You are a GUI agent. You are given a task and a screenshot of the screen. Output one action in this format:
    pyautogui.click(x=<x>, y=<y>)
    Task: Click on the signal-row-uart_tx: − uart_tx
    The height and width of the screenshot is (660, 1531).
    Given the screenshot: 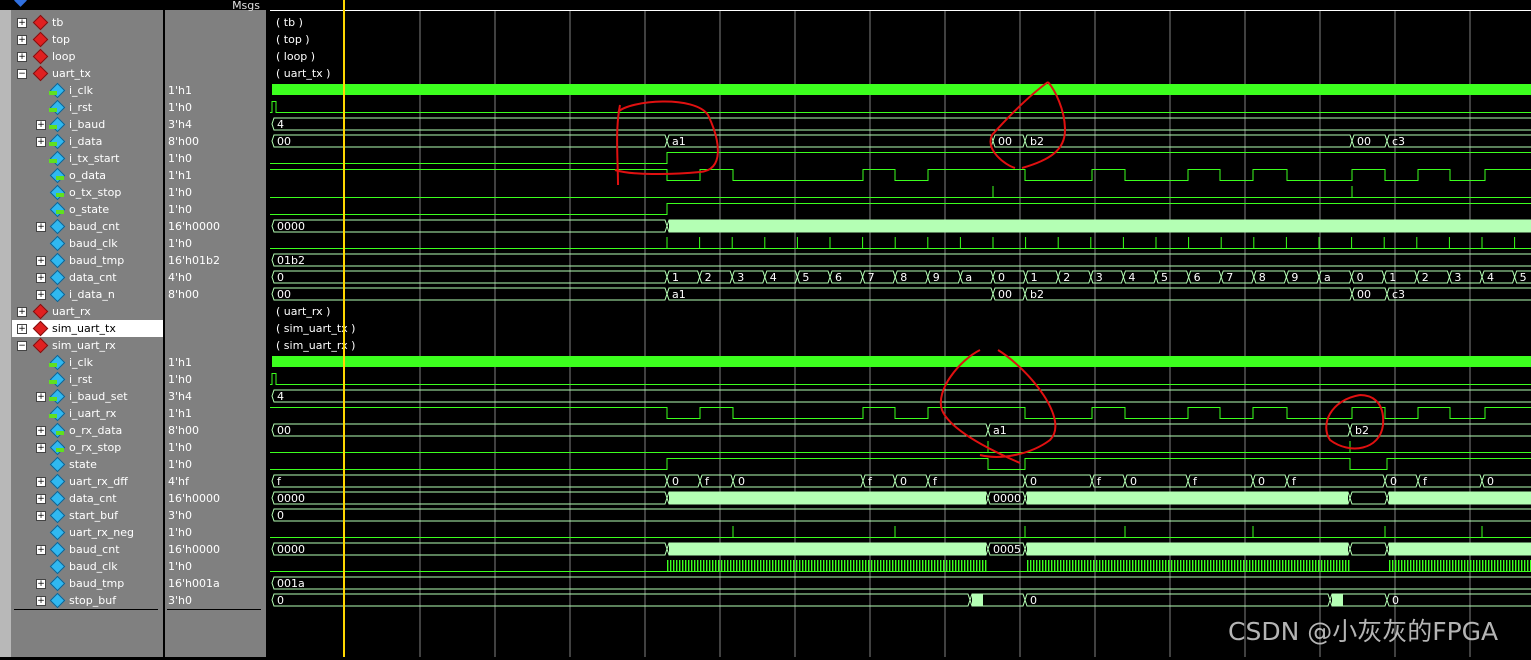 What is the action you would take?
    pyautogui.click(x=87, y=73)
    